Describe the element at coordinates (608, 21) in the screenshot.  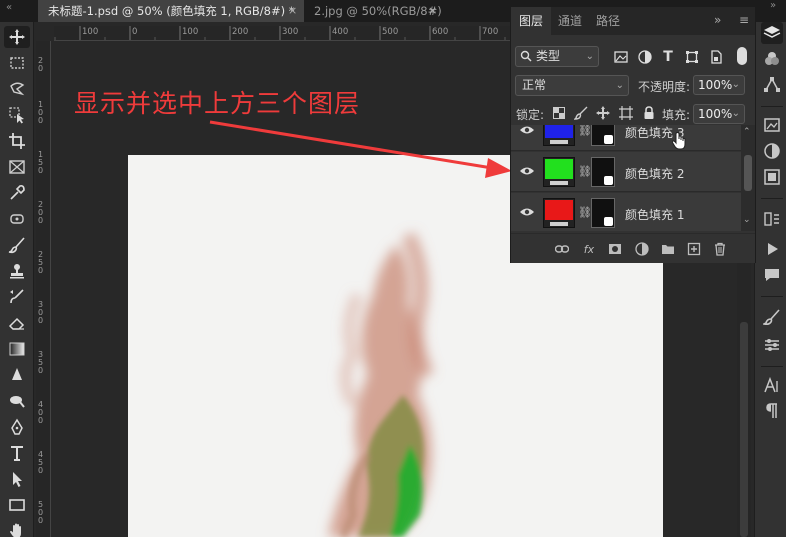
I see `tab-paths: 路径` at that location.